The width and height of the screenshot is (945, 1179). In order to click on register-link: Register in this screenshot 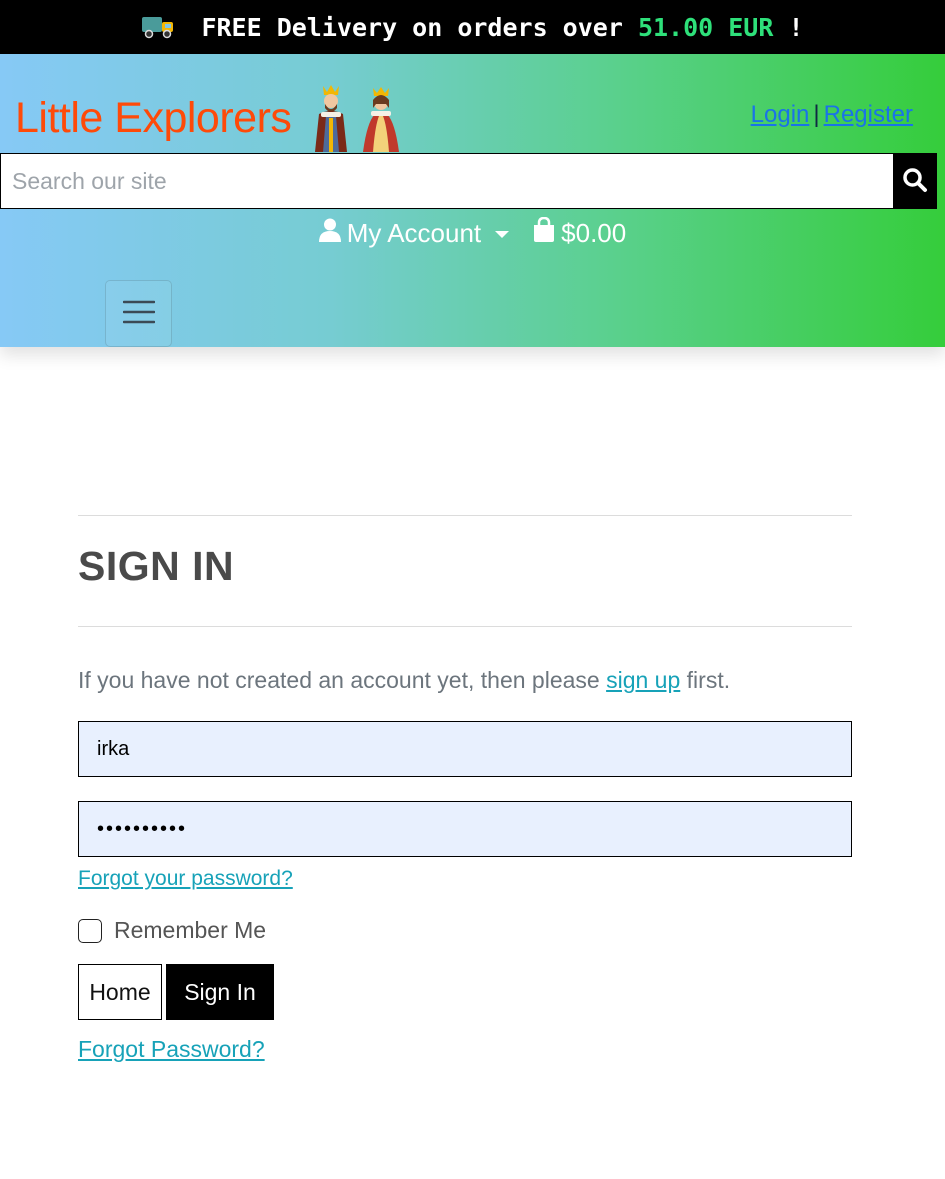, I will do `click(868, 114)`.